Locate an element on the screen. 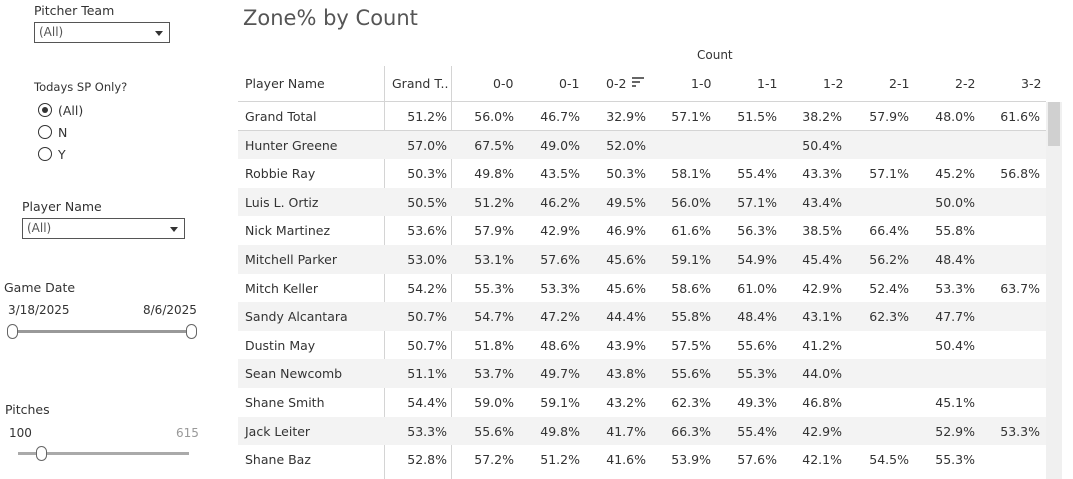 The height and width of the screenshot is (479, 1073). game-date-slider-start-handle is located at coordinates (12, 331).